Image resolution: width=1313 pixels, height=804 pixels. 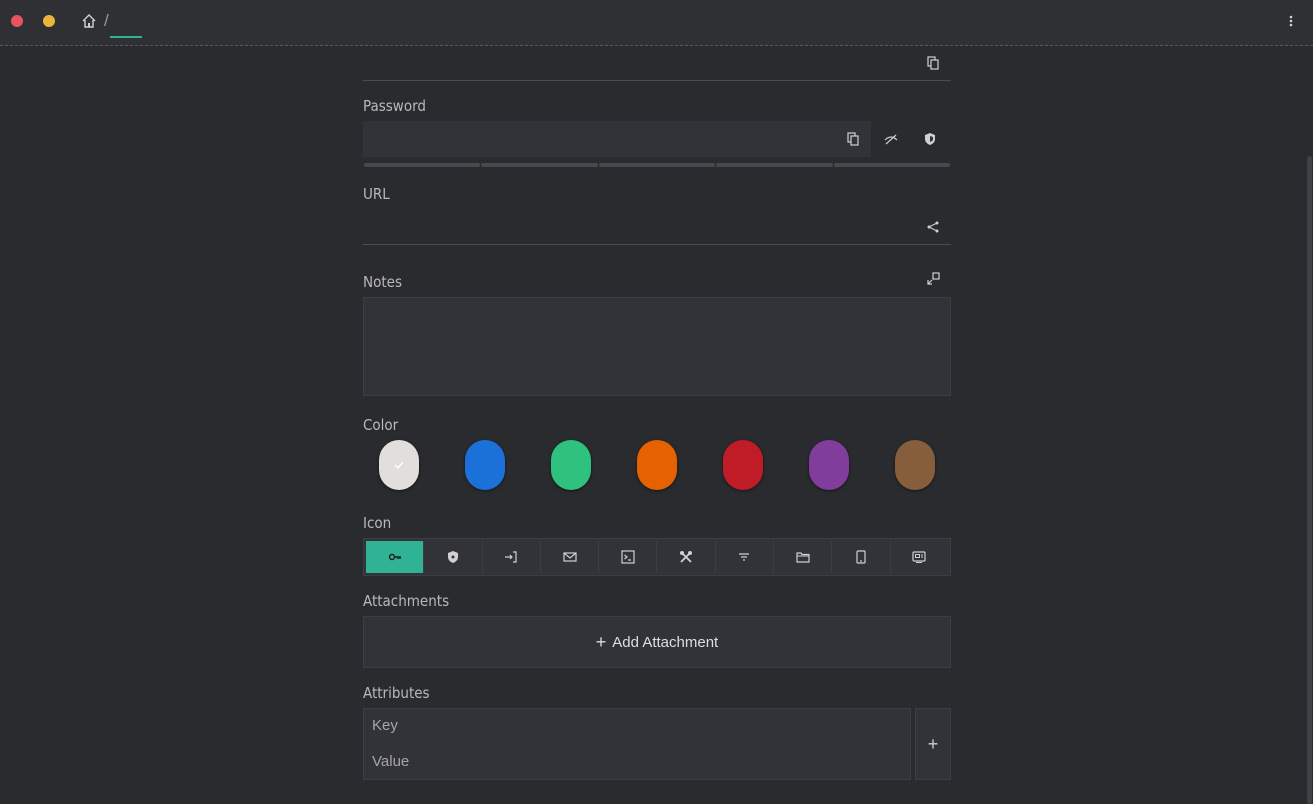 I want to click on password-strength-meter, so click(x=657, y=166).